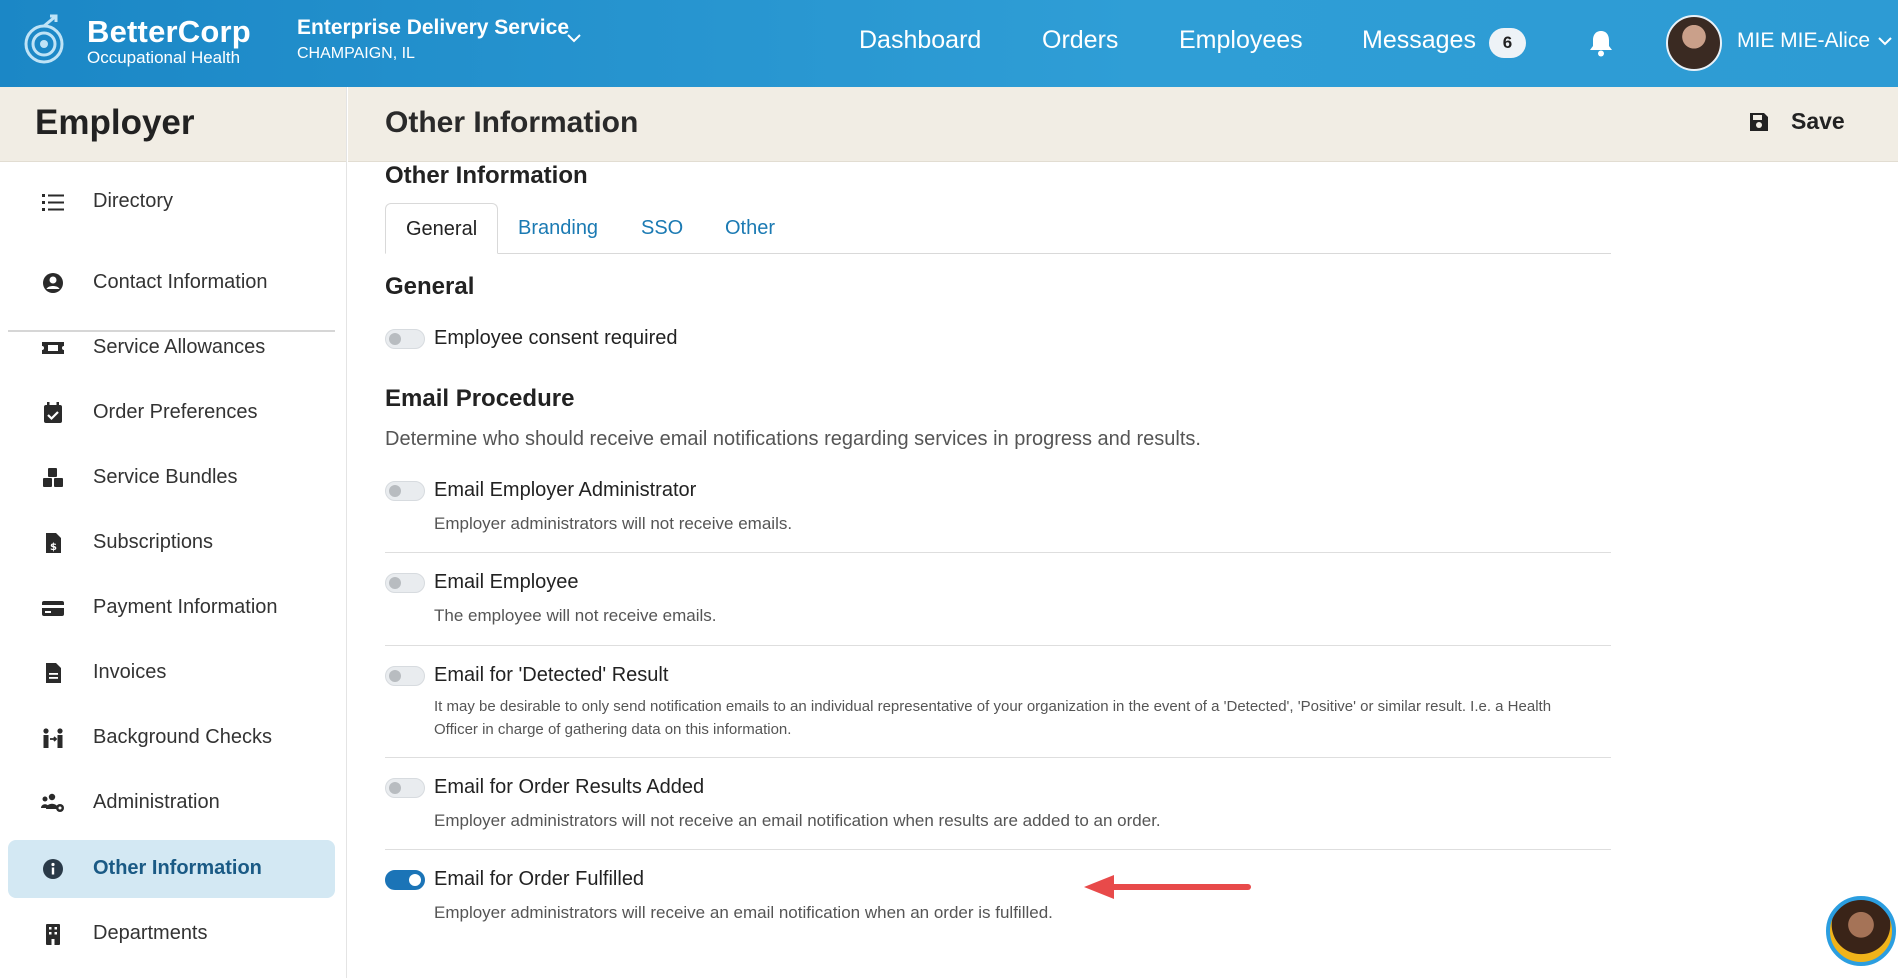 The width and height of the screenshot is (1898, 978). What do you see at coordinates (405, 491) in the screenshot?
I see `email-employer-admin-toggle` at bounding box center [405, 491].